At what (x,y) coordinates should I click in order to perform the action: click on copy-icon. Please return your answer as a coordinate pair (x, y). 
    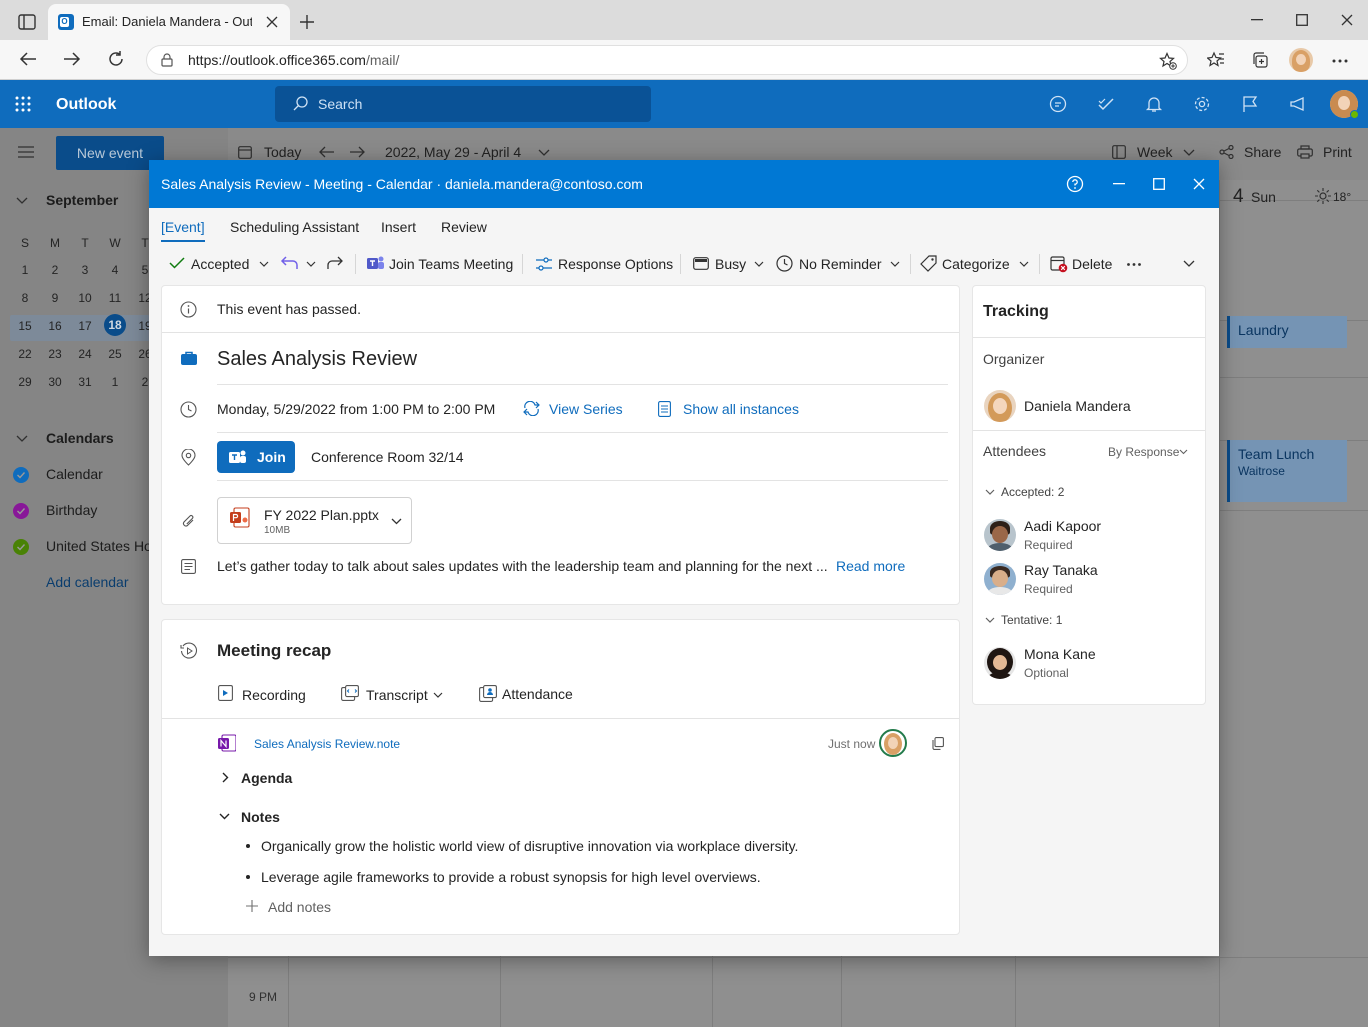
    Looking at the image, I should click on (938, 743).